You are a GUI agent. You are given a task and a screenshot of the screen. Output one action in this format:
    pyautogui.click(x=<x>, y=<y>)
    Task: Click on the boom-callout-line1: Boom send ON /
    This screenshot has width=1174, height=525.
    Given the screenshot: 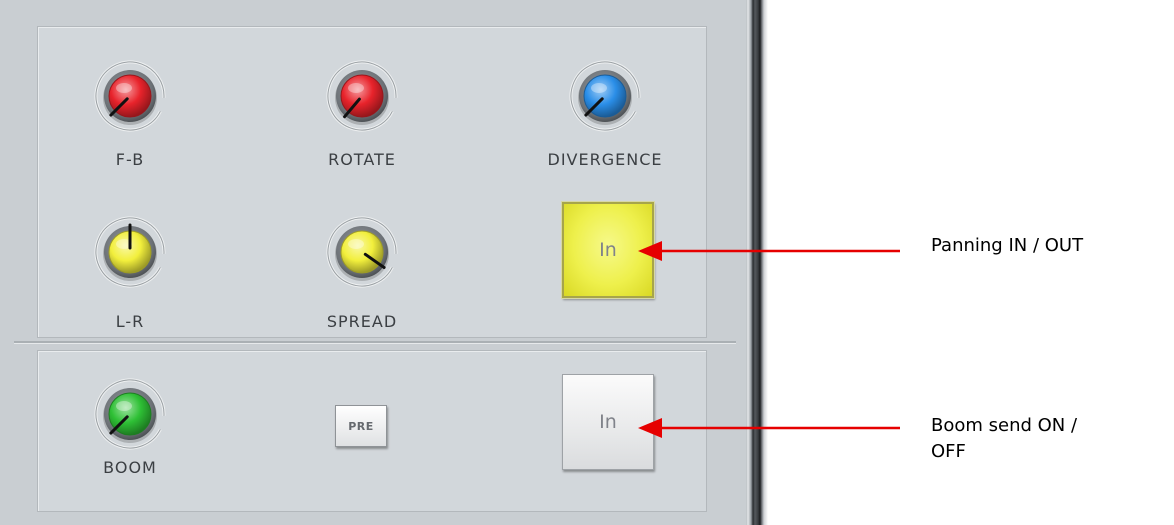 What is the action you would take?
    pyautogui.click(x=1004, y=425)
    